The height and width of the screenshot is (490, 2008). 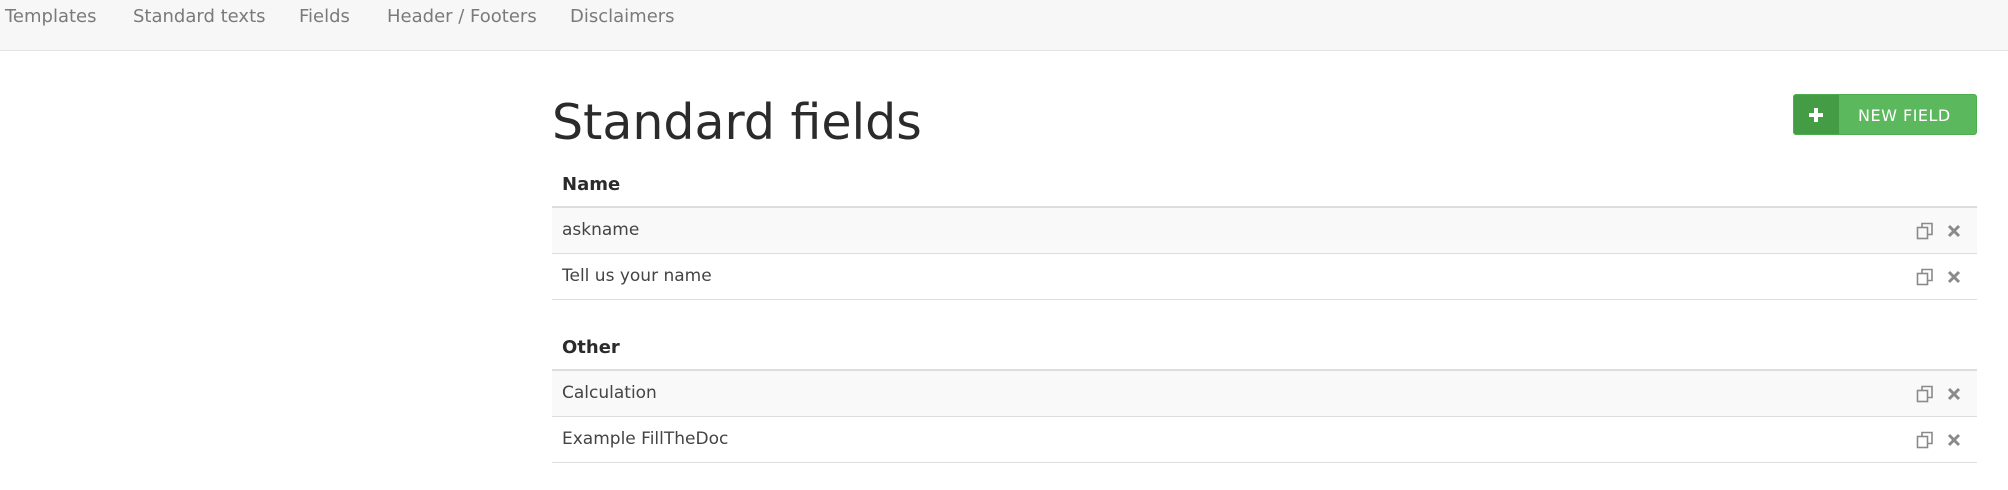 What do you see at coordinates (1264, 440) in the screenshot?
I see `table-row: Example FillTheDoc` at bounding box center [1264, 440].